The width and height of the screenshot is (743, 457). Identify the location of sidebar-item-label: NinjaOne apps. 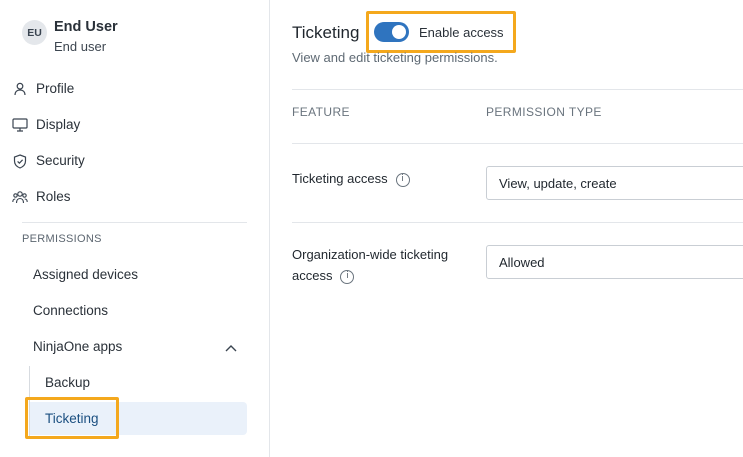
(78, 346).